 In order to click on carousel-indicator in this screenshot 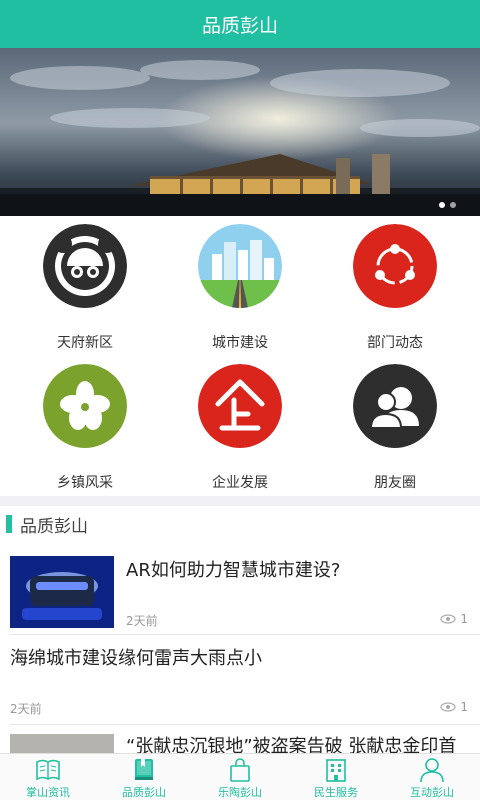, I will do `click(447, 205)`.